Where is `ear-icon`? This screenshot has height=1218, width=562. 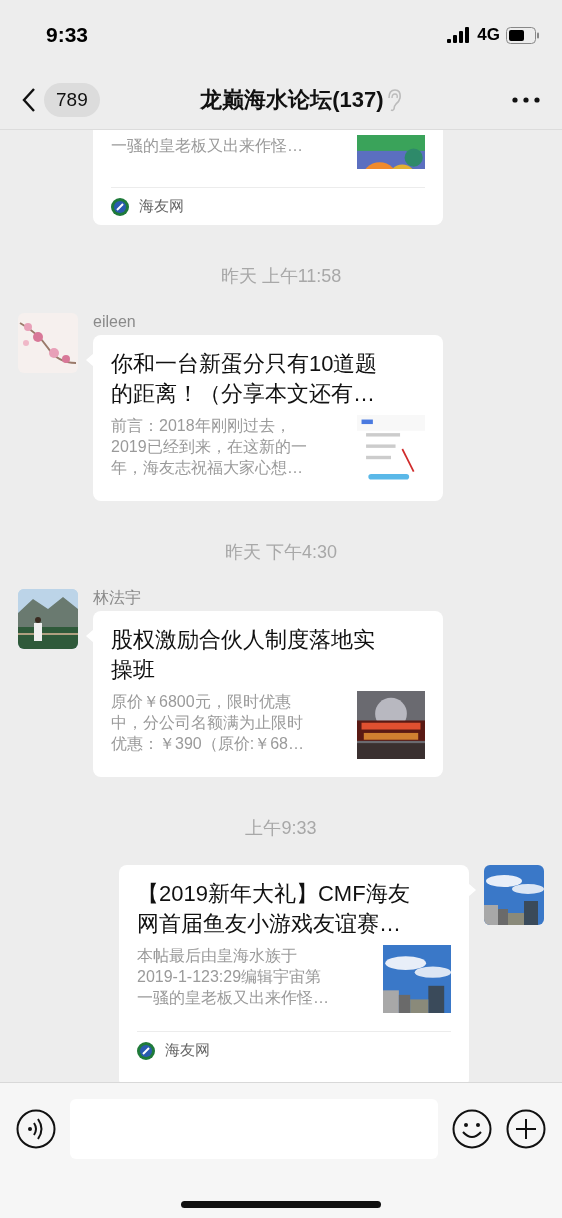
ear-icon is located at coordinates (393, 99).